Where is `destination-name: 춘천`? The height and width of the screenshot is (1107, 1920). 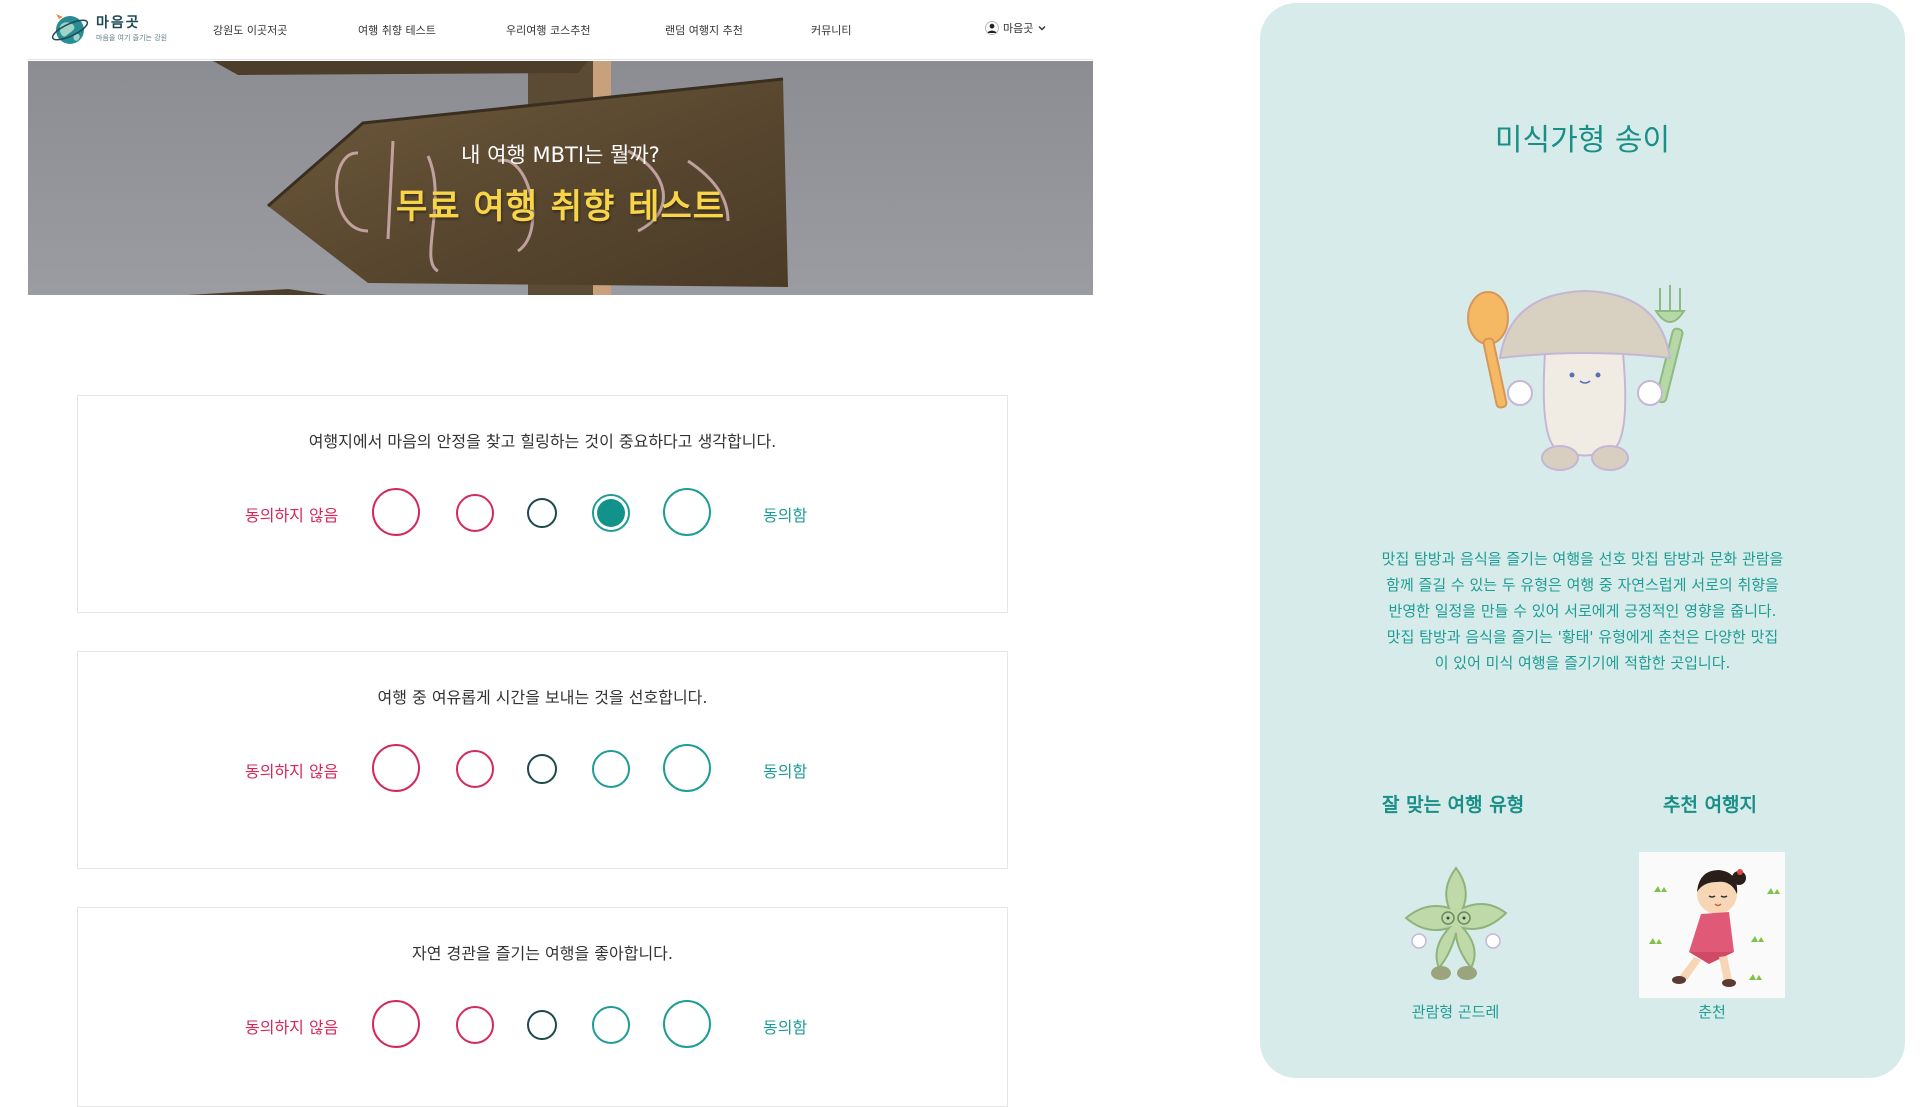
destination-name: 춘천 is located at coordinates (1712, 1011).